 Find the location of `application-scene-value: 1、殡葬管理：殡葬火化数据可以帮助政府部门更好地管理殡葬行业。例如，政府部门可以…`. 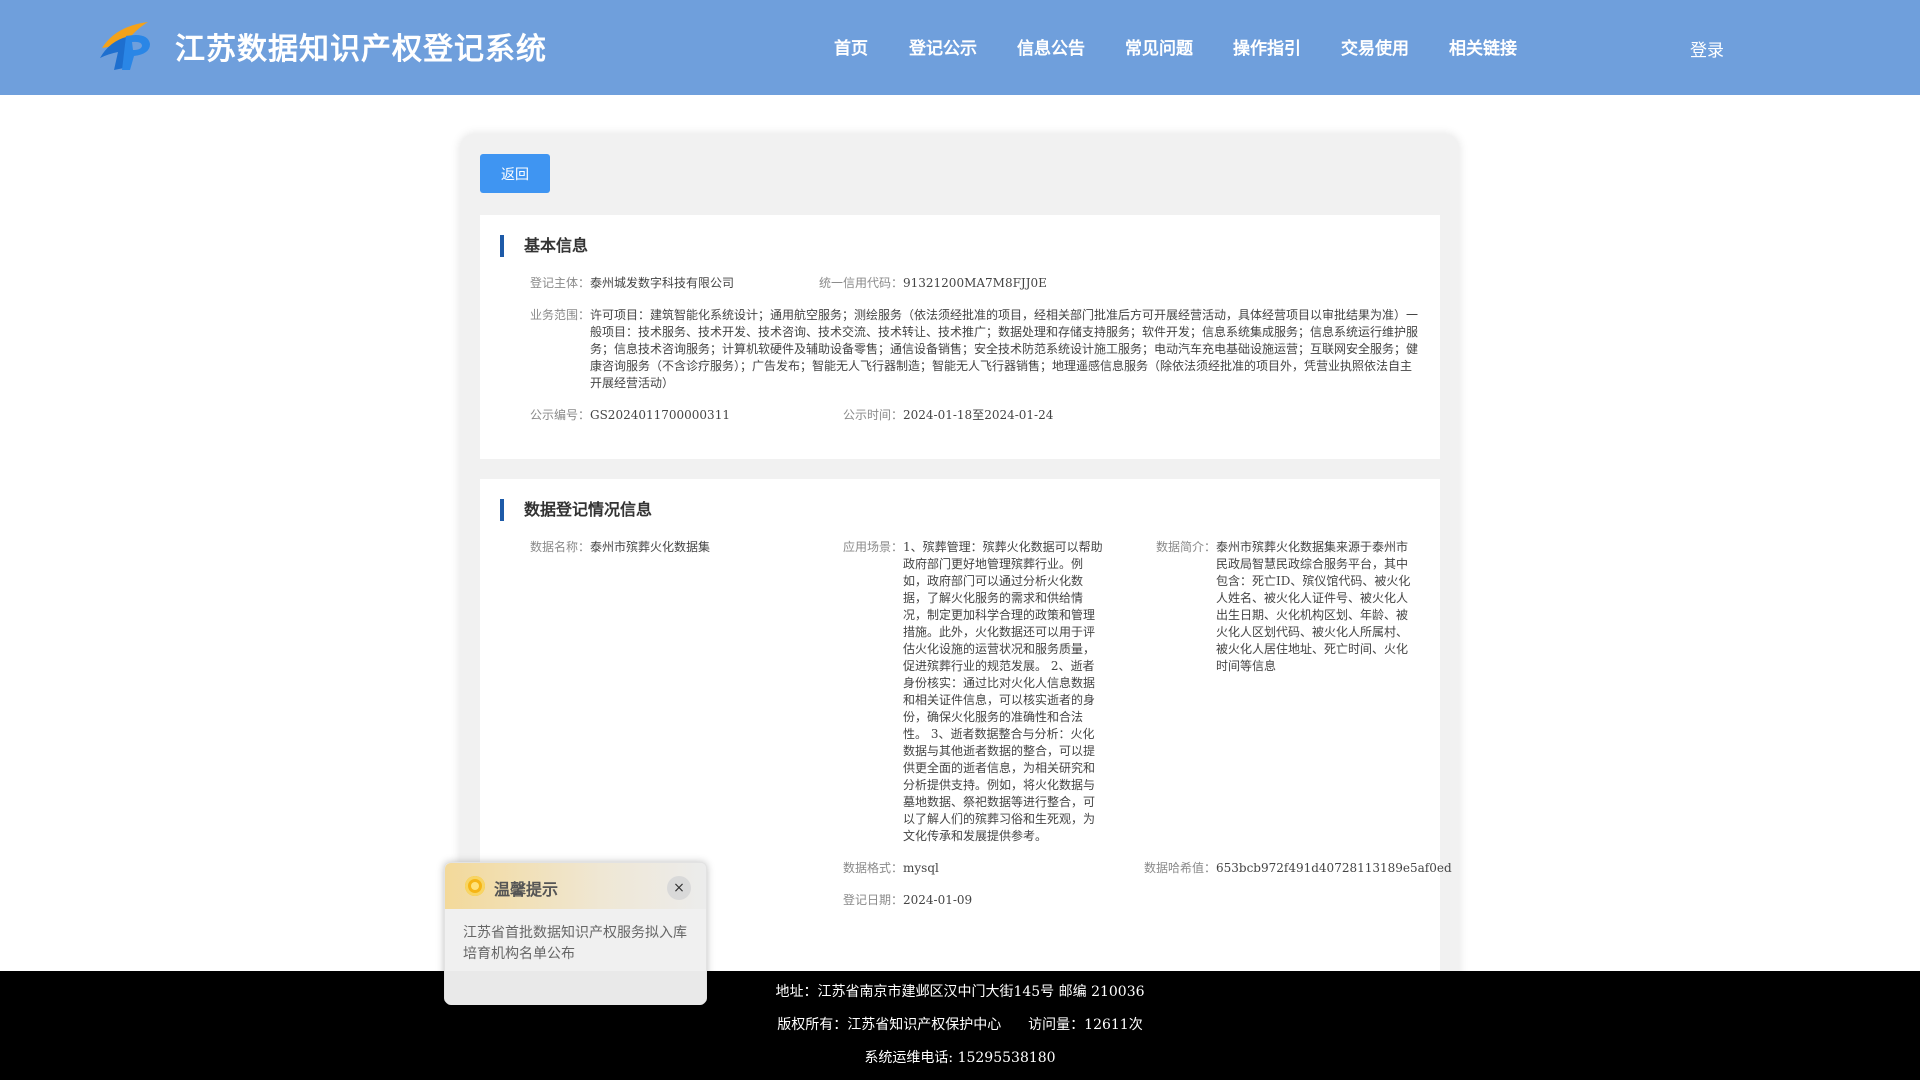

application-scene-value: 1、殡葬管理：殡葬火化数据可以帮助政府部门更好地管理殡葬行业。例如，政府部门可以… is located at coordinates (1003, 691).